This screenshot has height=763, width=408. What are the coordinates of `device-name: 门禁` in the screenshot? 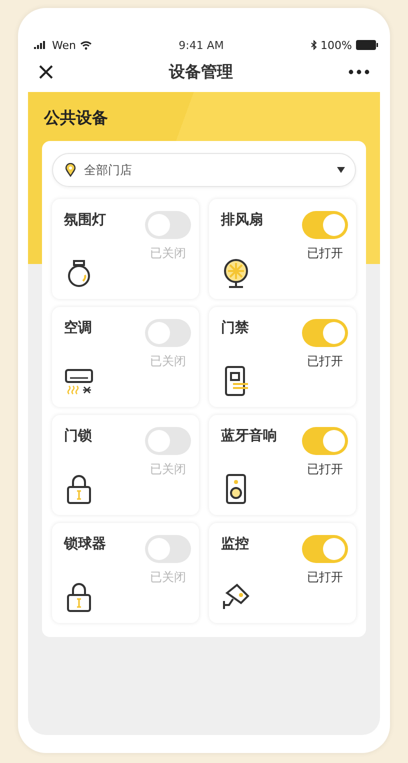 It's located at (235, 328).